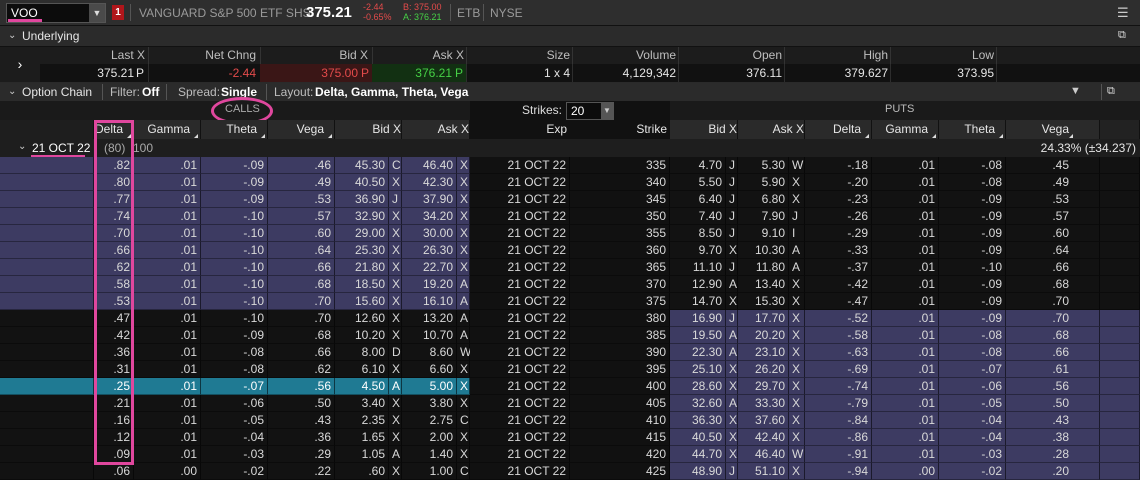 The height and width of the screenshot is (480, 1140). What do you see at coordinates (763, 454) in the screenshot?
I see `cell-p-ask: 46.40` at bounding box center [763, 454].